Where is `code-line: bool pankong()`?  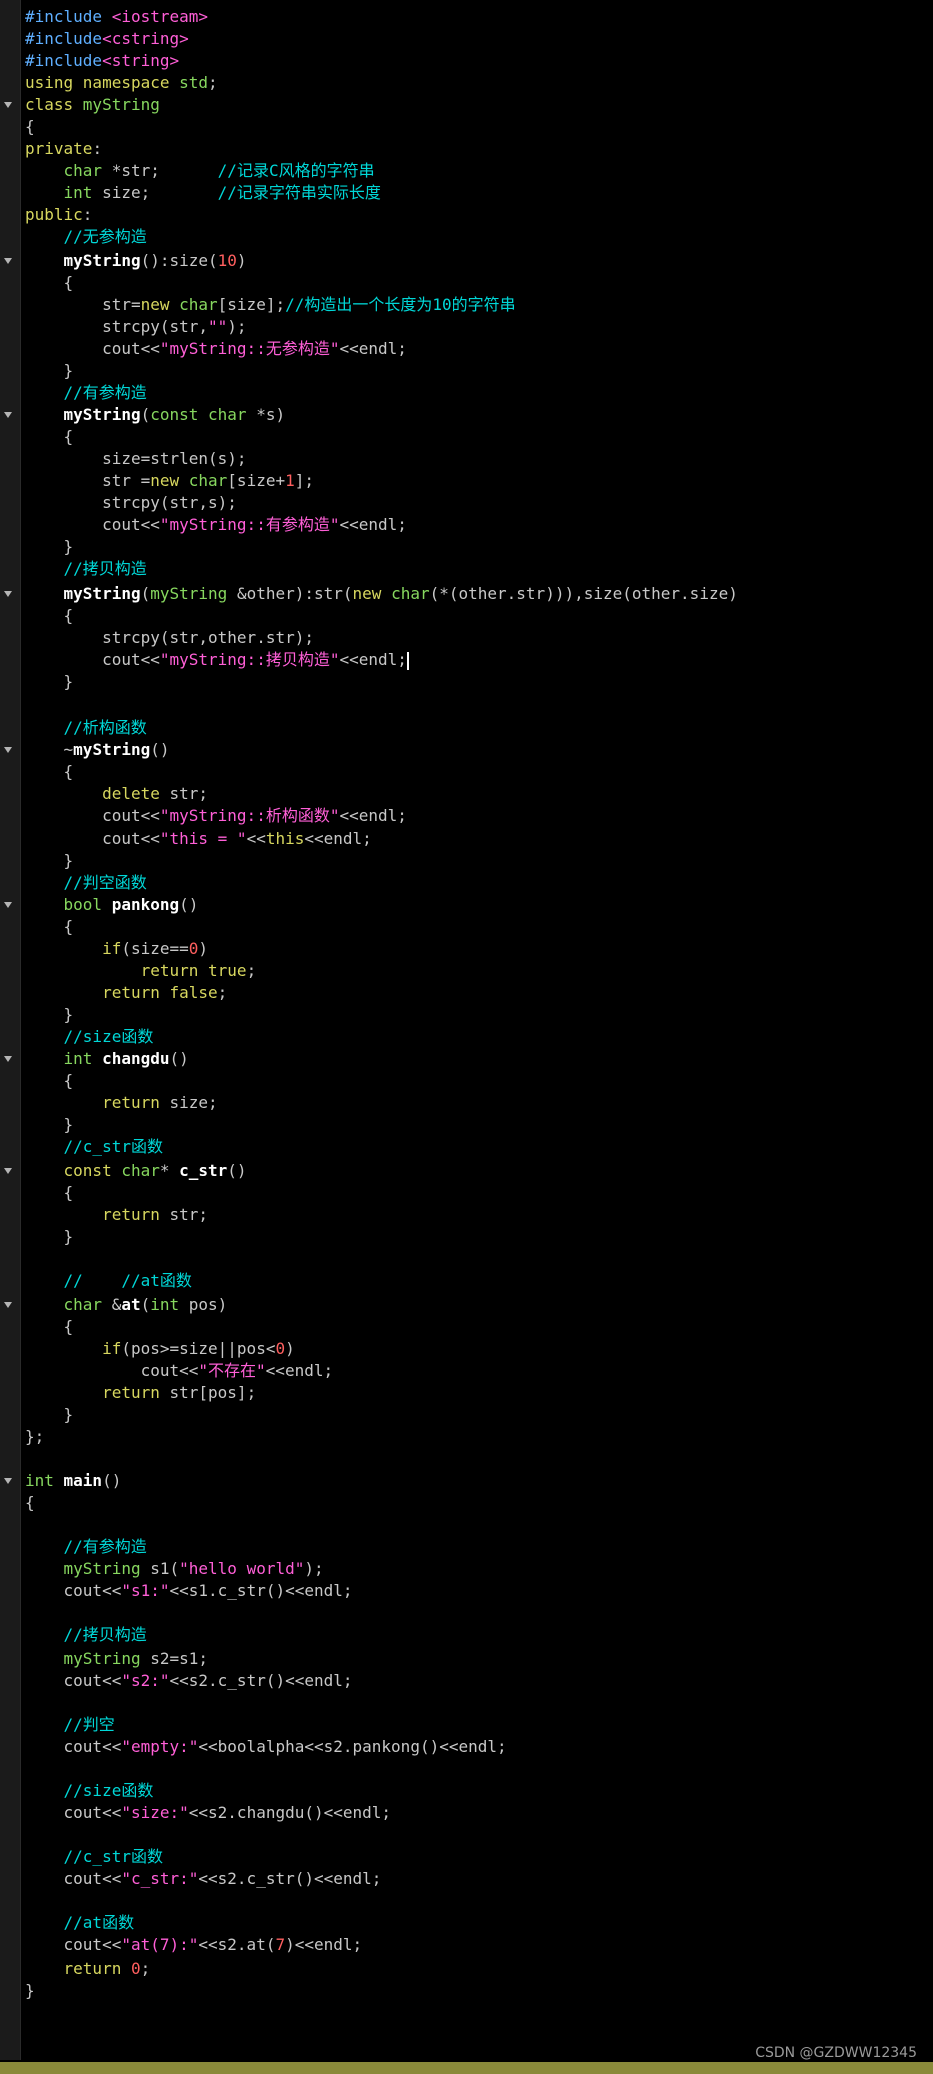
code-line: bool pankong() is located at coordinates (112, 905).